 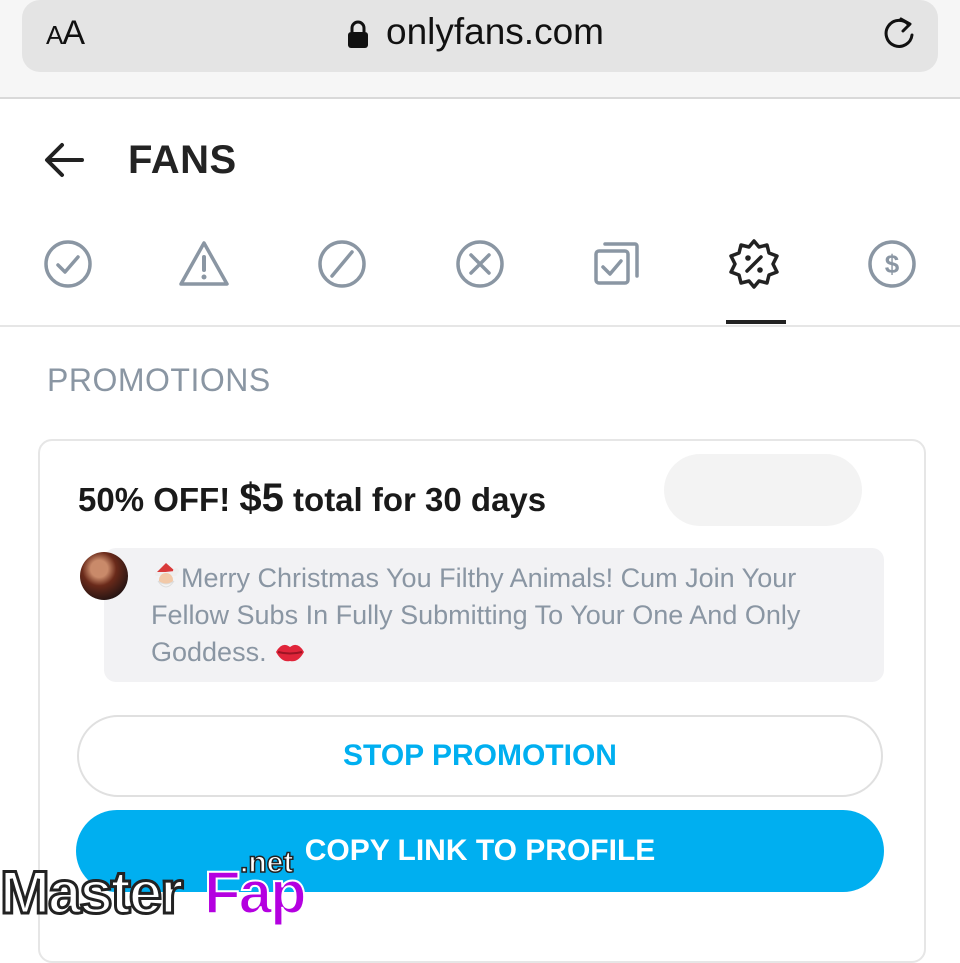 I want to click on dollar-circle-icon: $, so click(x=892, y=264).